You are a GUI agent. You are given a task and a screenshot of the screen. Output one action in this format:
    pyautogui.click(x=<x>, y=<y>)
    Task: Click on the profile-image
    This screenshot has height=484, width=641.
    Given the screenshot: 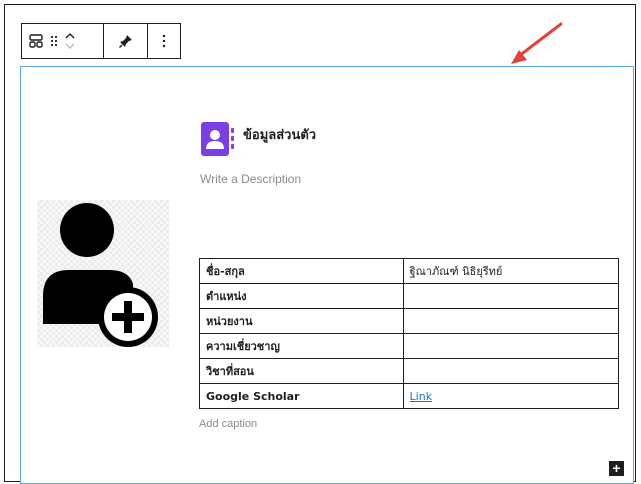 What is the action you would take?
    pyautogui.click(x=103, y=273)
    